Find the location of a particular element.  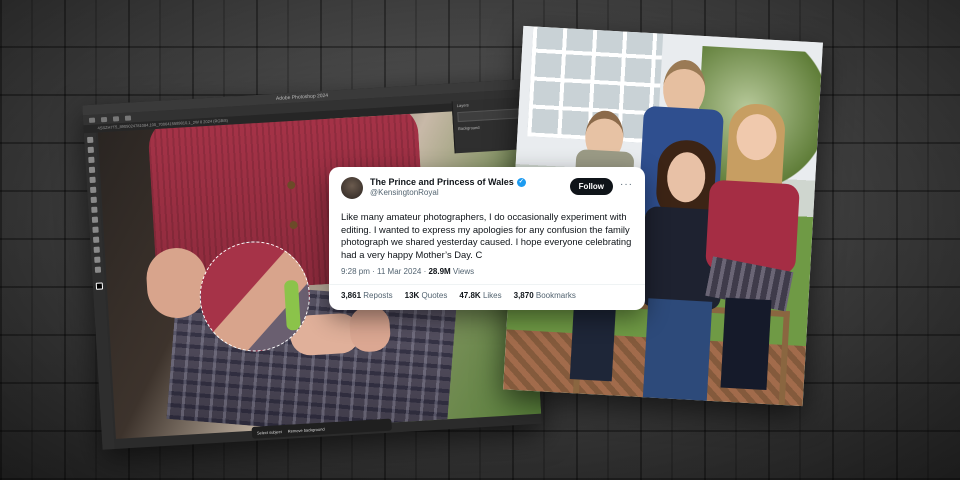

feather-icon is located at coordinates (128, 117).